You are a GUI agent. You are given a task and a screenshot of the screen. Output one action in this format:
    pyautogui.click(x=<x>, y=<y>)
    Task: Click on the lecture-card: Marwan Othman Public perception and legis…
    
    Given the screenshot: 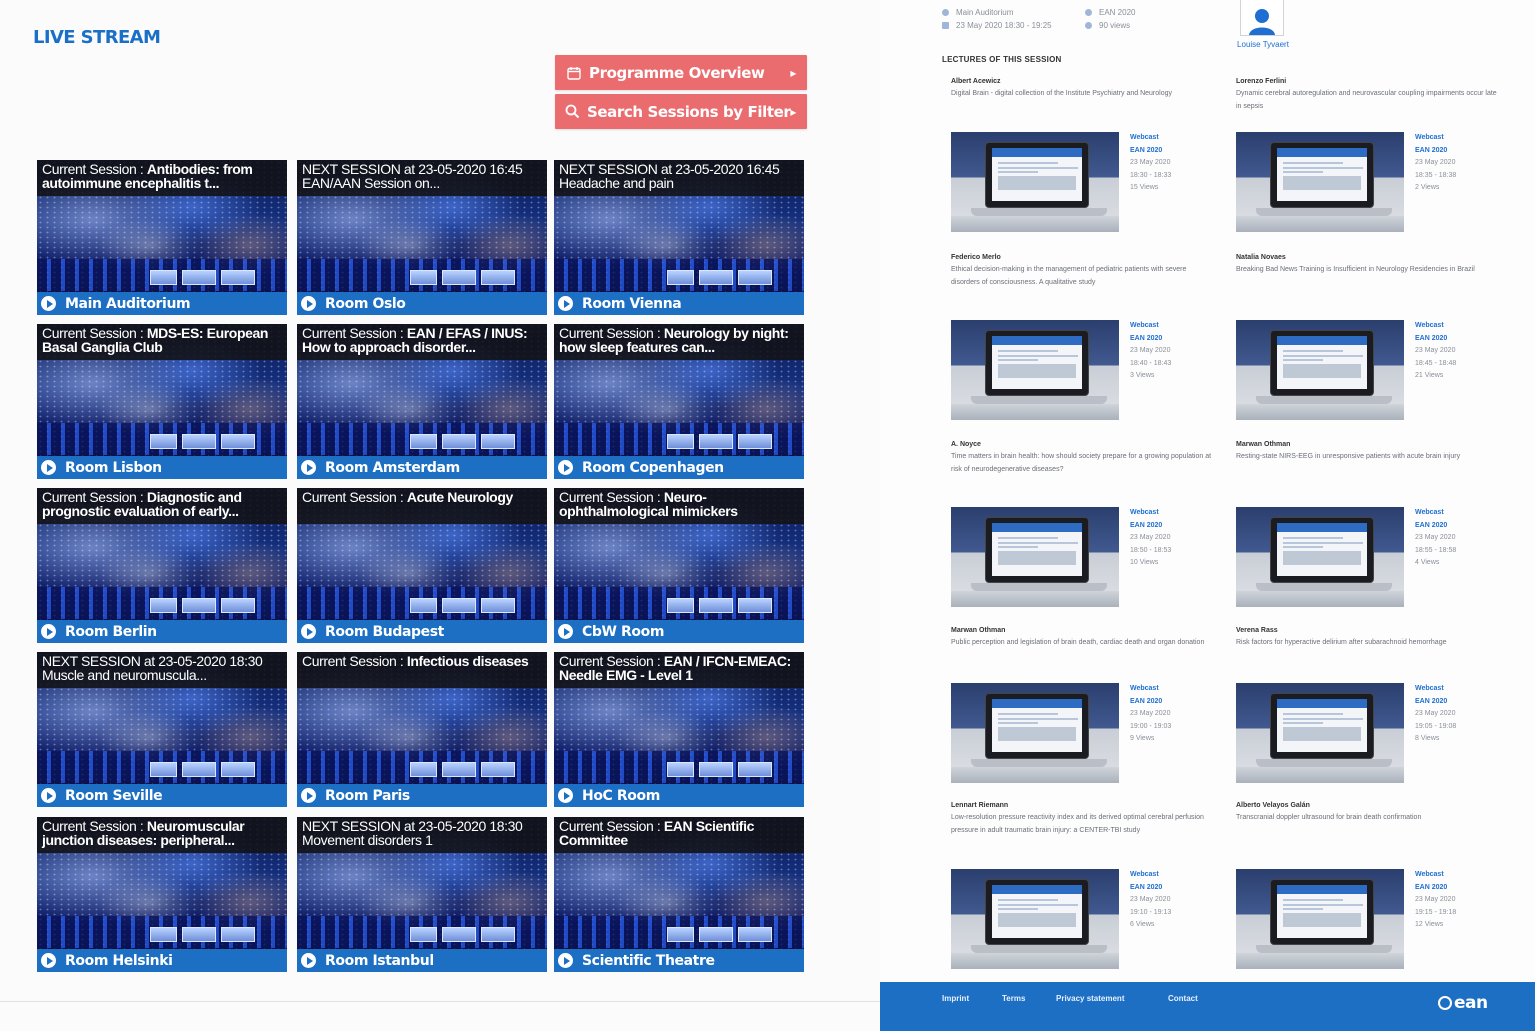 What is the action you would take?
    pyautogui.click(x=1083, y=705)
    